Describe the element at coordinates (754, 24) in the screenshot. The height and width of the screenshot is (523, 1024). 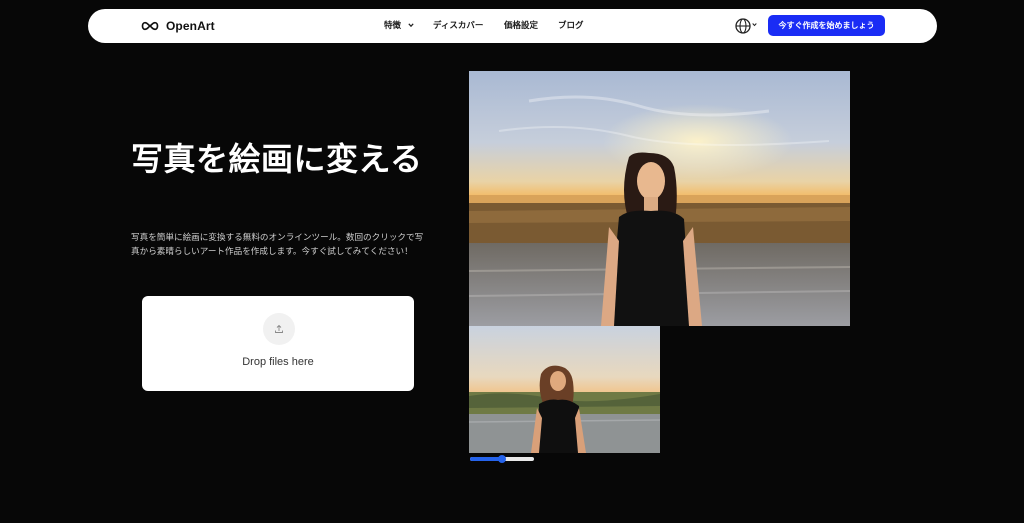
I see `language-chevron-icon` at that location.